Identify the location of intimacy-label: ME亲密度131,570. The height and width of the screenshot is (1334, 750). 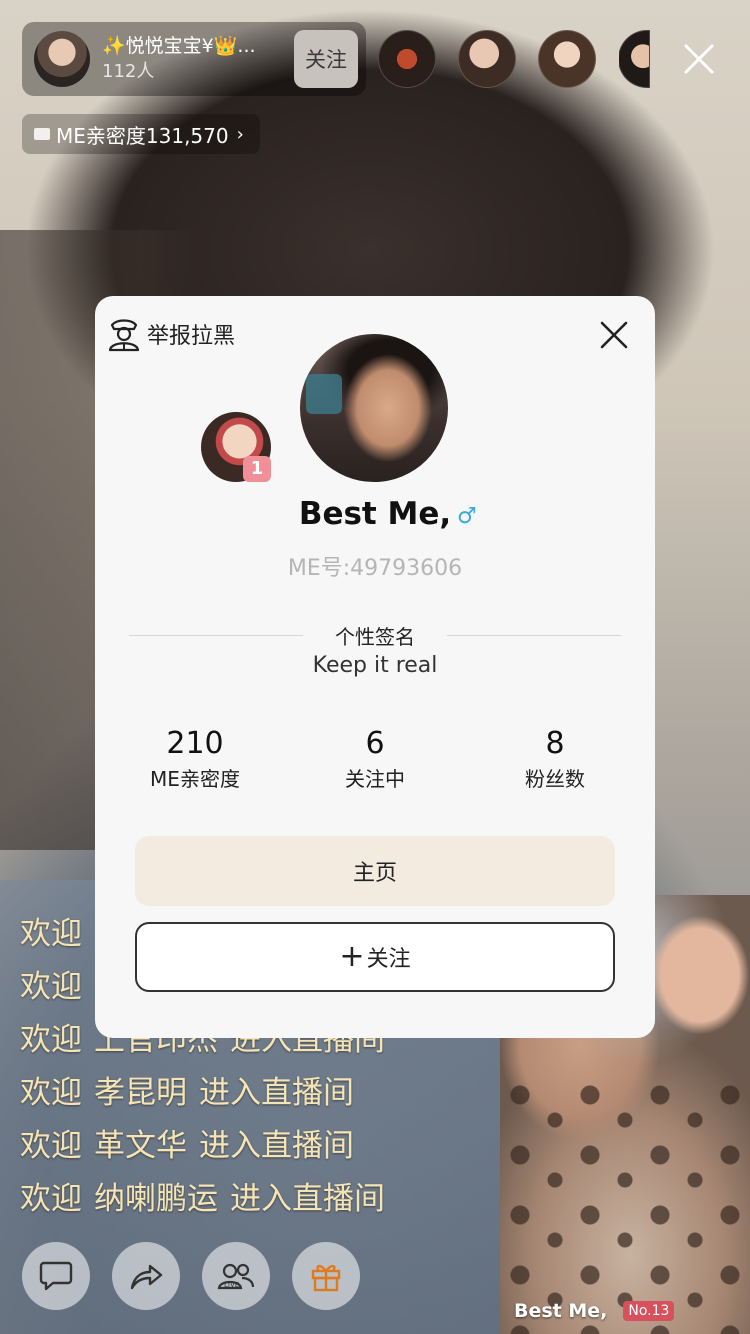
(142, 135).